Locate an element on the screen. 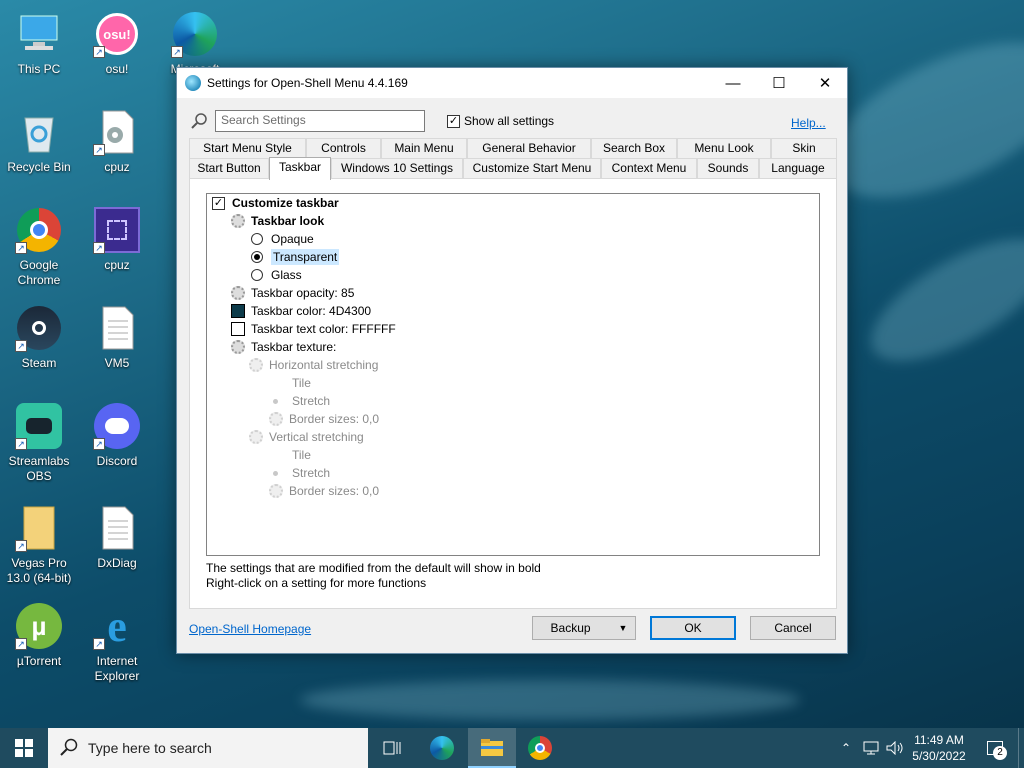  vertical-stretching-item: Vertical stretching is located at coordinates (306, 437).